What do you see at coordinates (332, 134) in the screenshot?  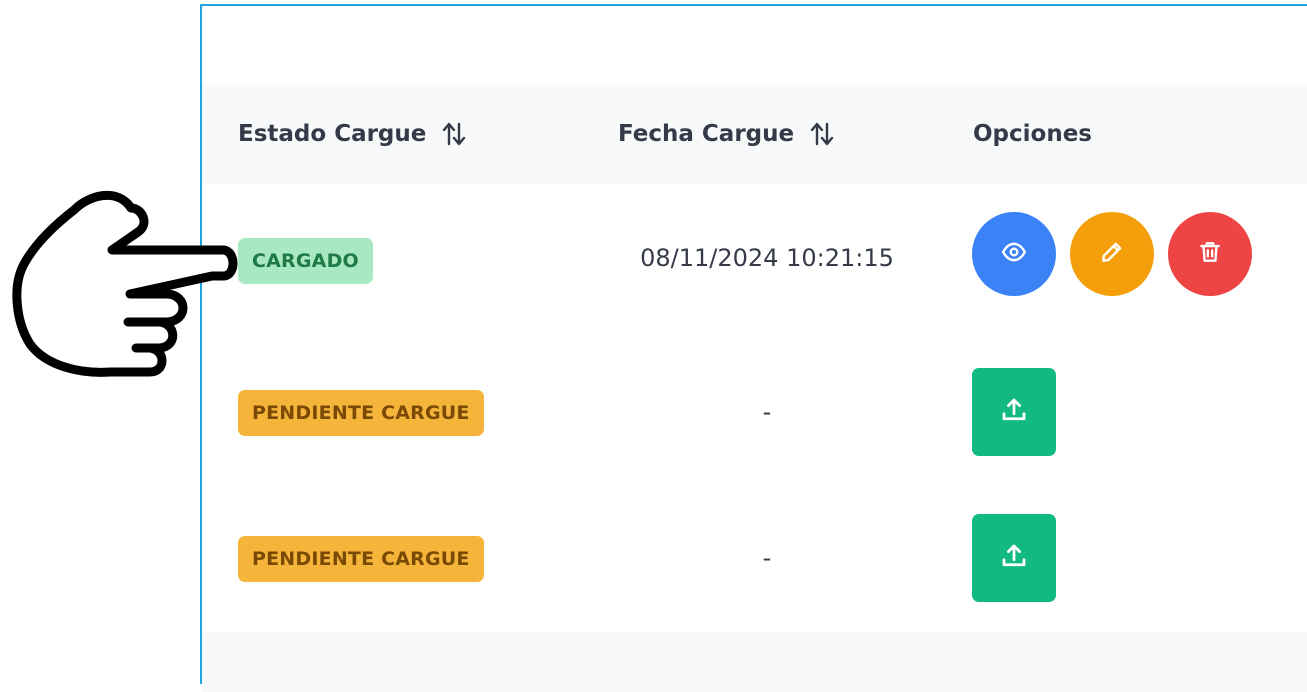 I see `header-estado-label: Estado Cargue` at bounding box center [332, 134].